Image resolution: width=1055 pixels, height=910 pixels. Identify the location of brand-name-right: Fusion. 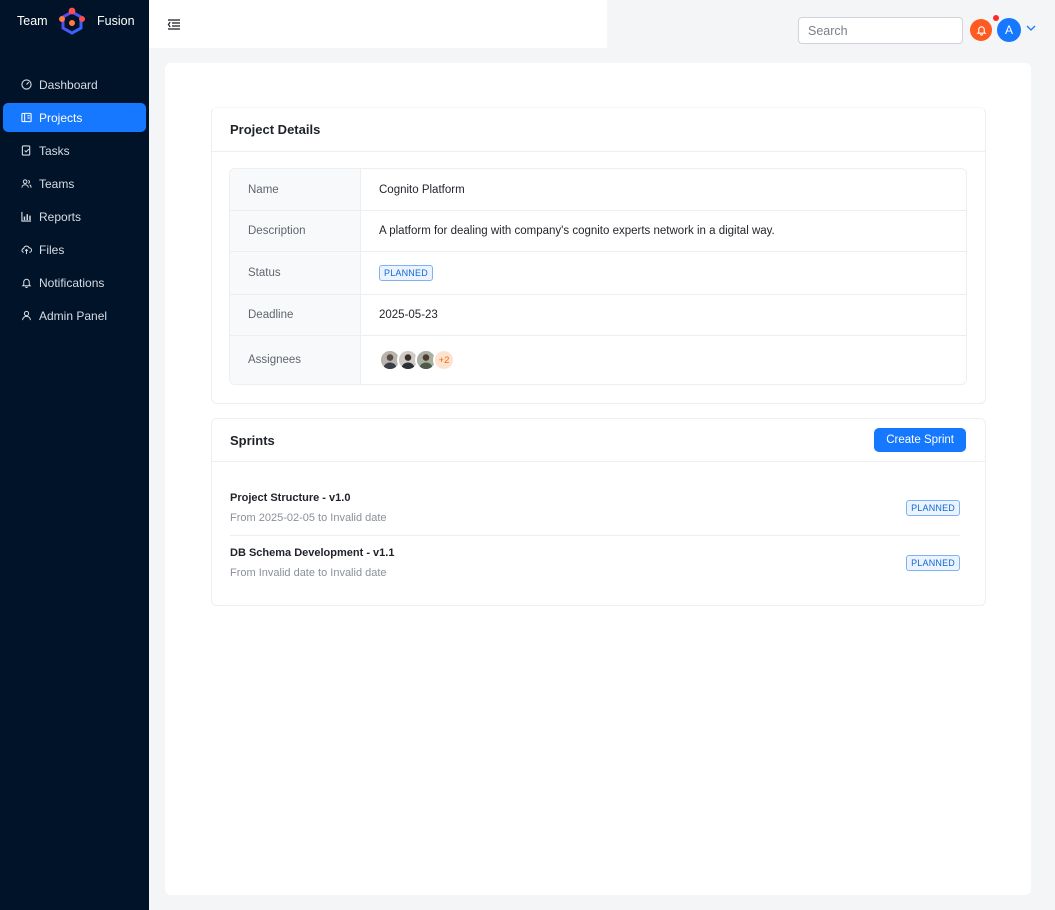
(116, 21).